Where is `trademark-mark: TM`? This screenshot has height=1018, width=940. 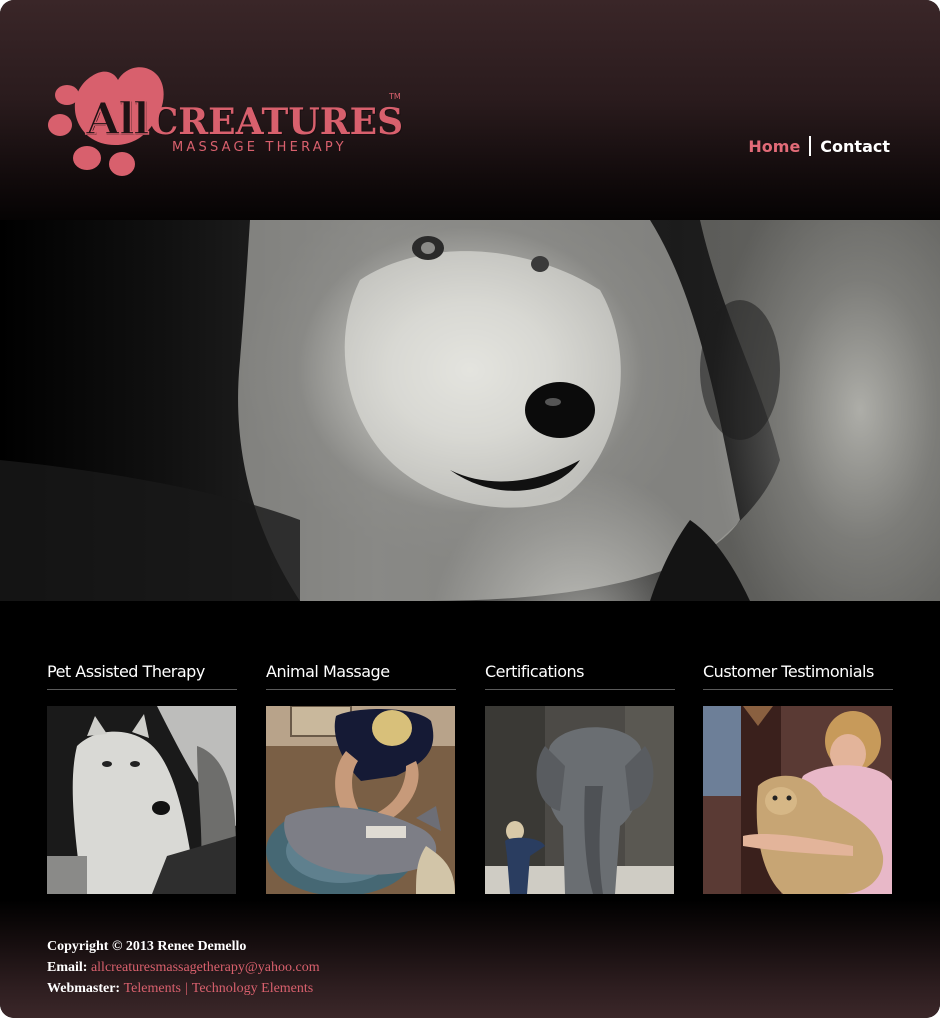
trademark-mark: TM is located at coordinates (395, 96).